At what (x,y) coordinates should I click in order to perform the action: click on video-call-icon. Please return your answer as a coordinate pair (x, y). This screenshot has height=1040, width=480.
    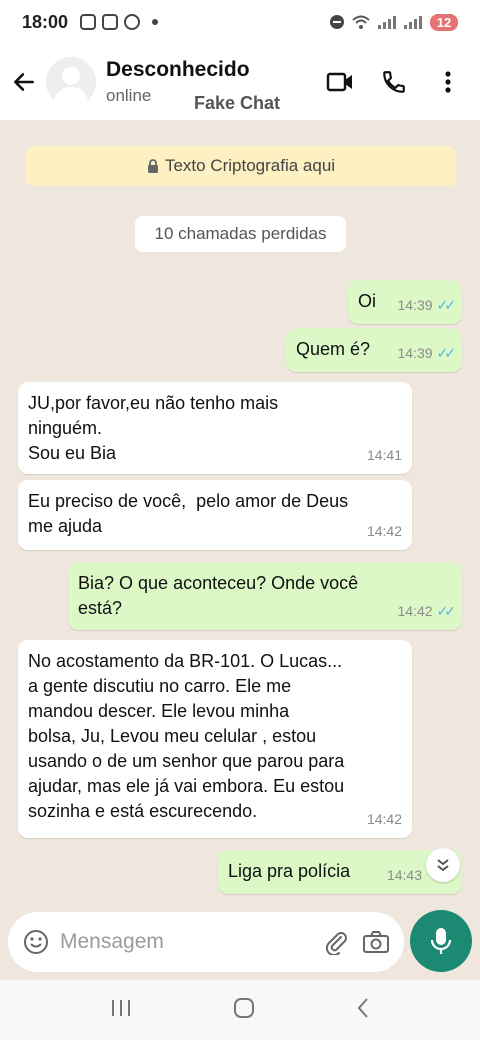
    Looking at the image, I should click on (339, 82).